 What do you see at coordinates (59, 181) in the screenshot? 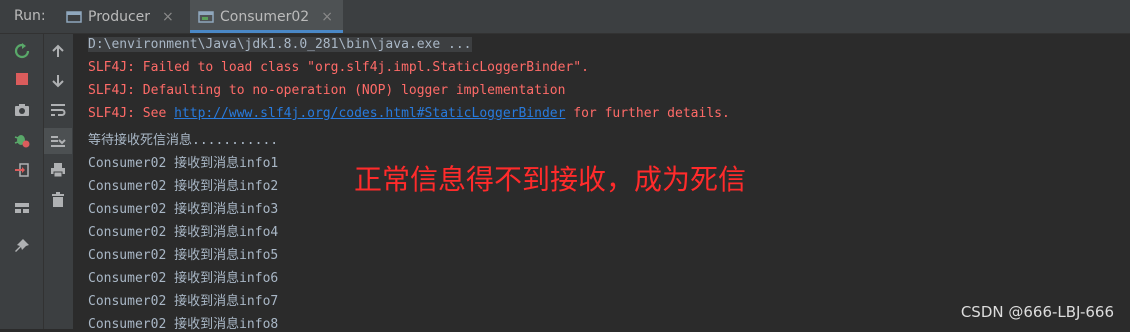
I see `run-toolbar-right` at bounding box center [59, 181].